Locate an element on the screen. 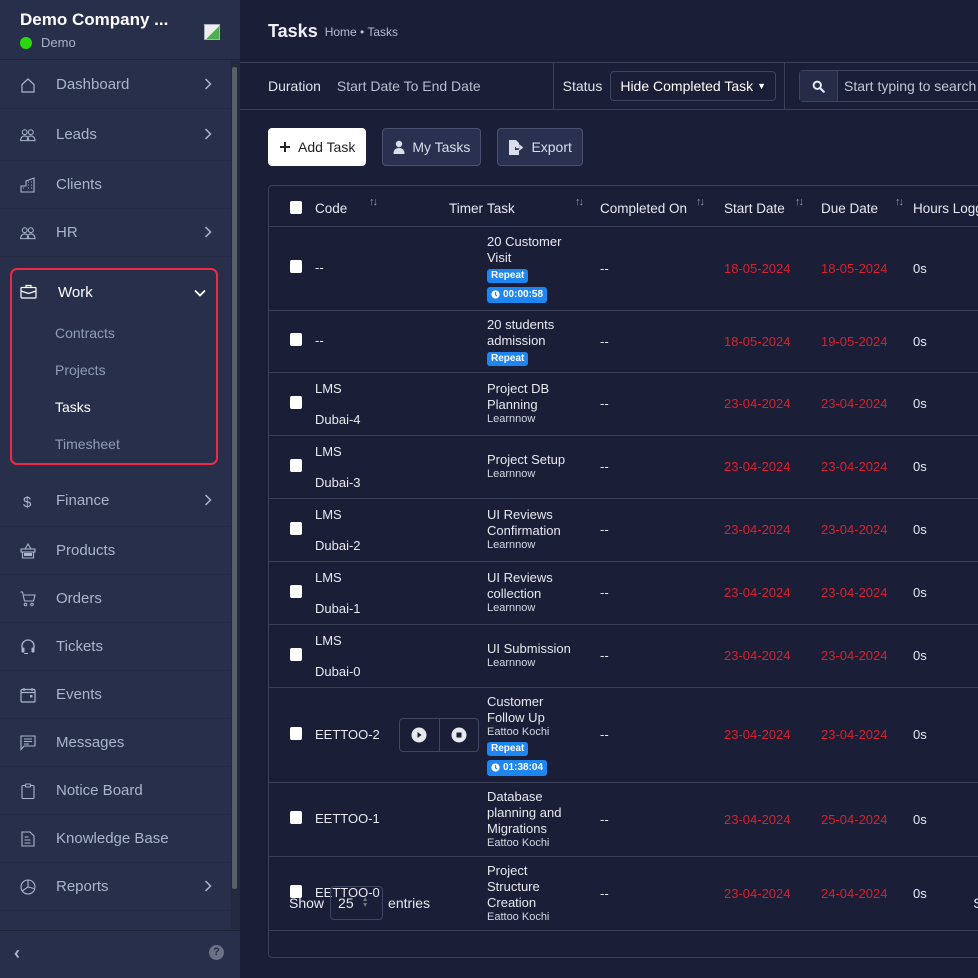 The image size is (978, 978). sidebar-item-events: Events is located at coordinates (116, 695).